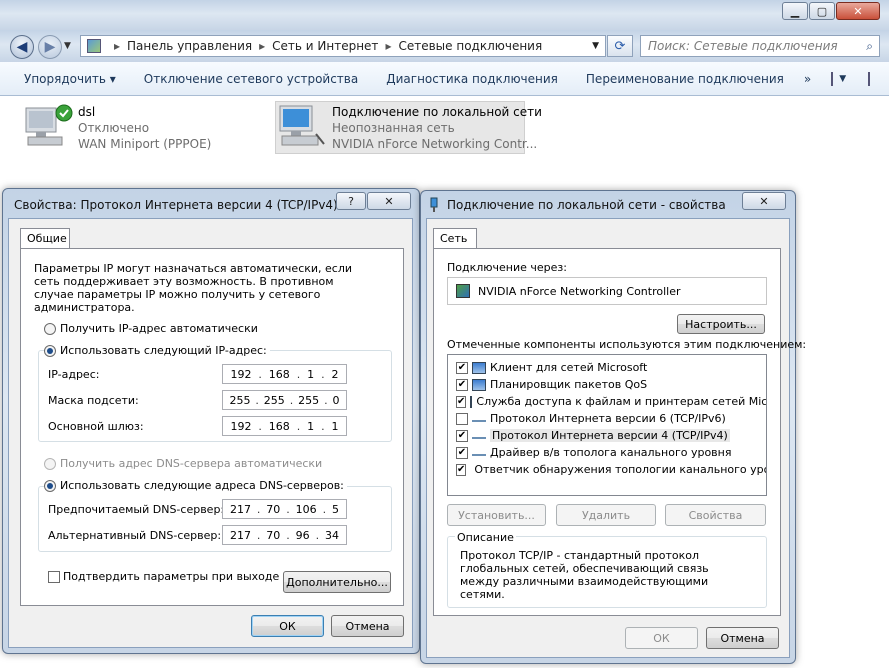 This screenshot has height=668, width=889. I want to click on view-icon, so click(832, 78).